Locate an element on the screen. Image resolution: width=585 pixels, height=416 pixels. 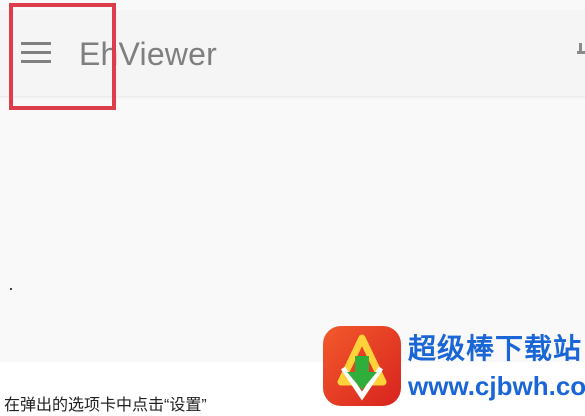
download-arrow-logo-icon is located at coordinates (362, 366).